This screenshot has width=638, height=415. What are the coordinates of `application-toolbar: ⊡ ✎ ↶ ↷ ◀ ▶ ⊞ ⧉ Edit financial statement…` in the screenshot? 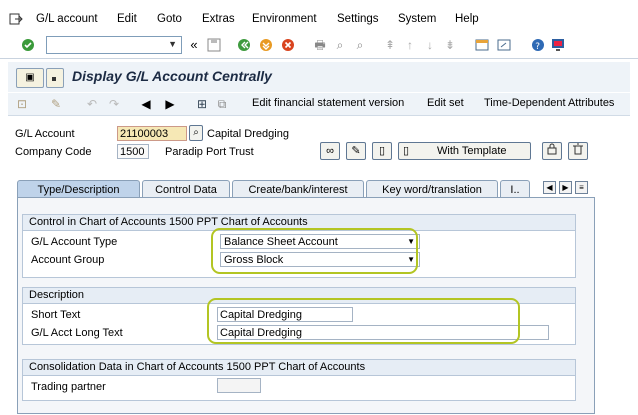 It's located at (319, 104).